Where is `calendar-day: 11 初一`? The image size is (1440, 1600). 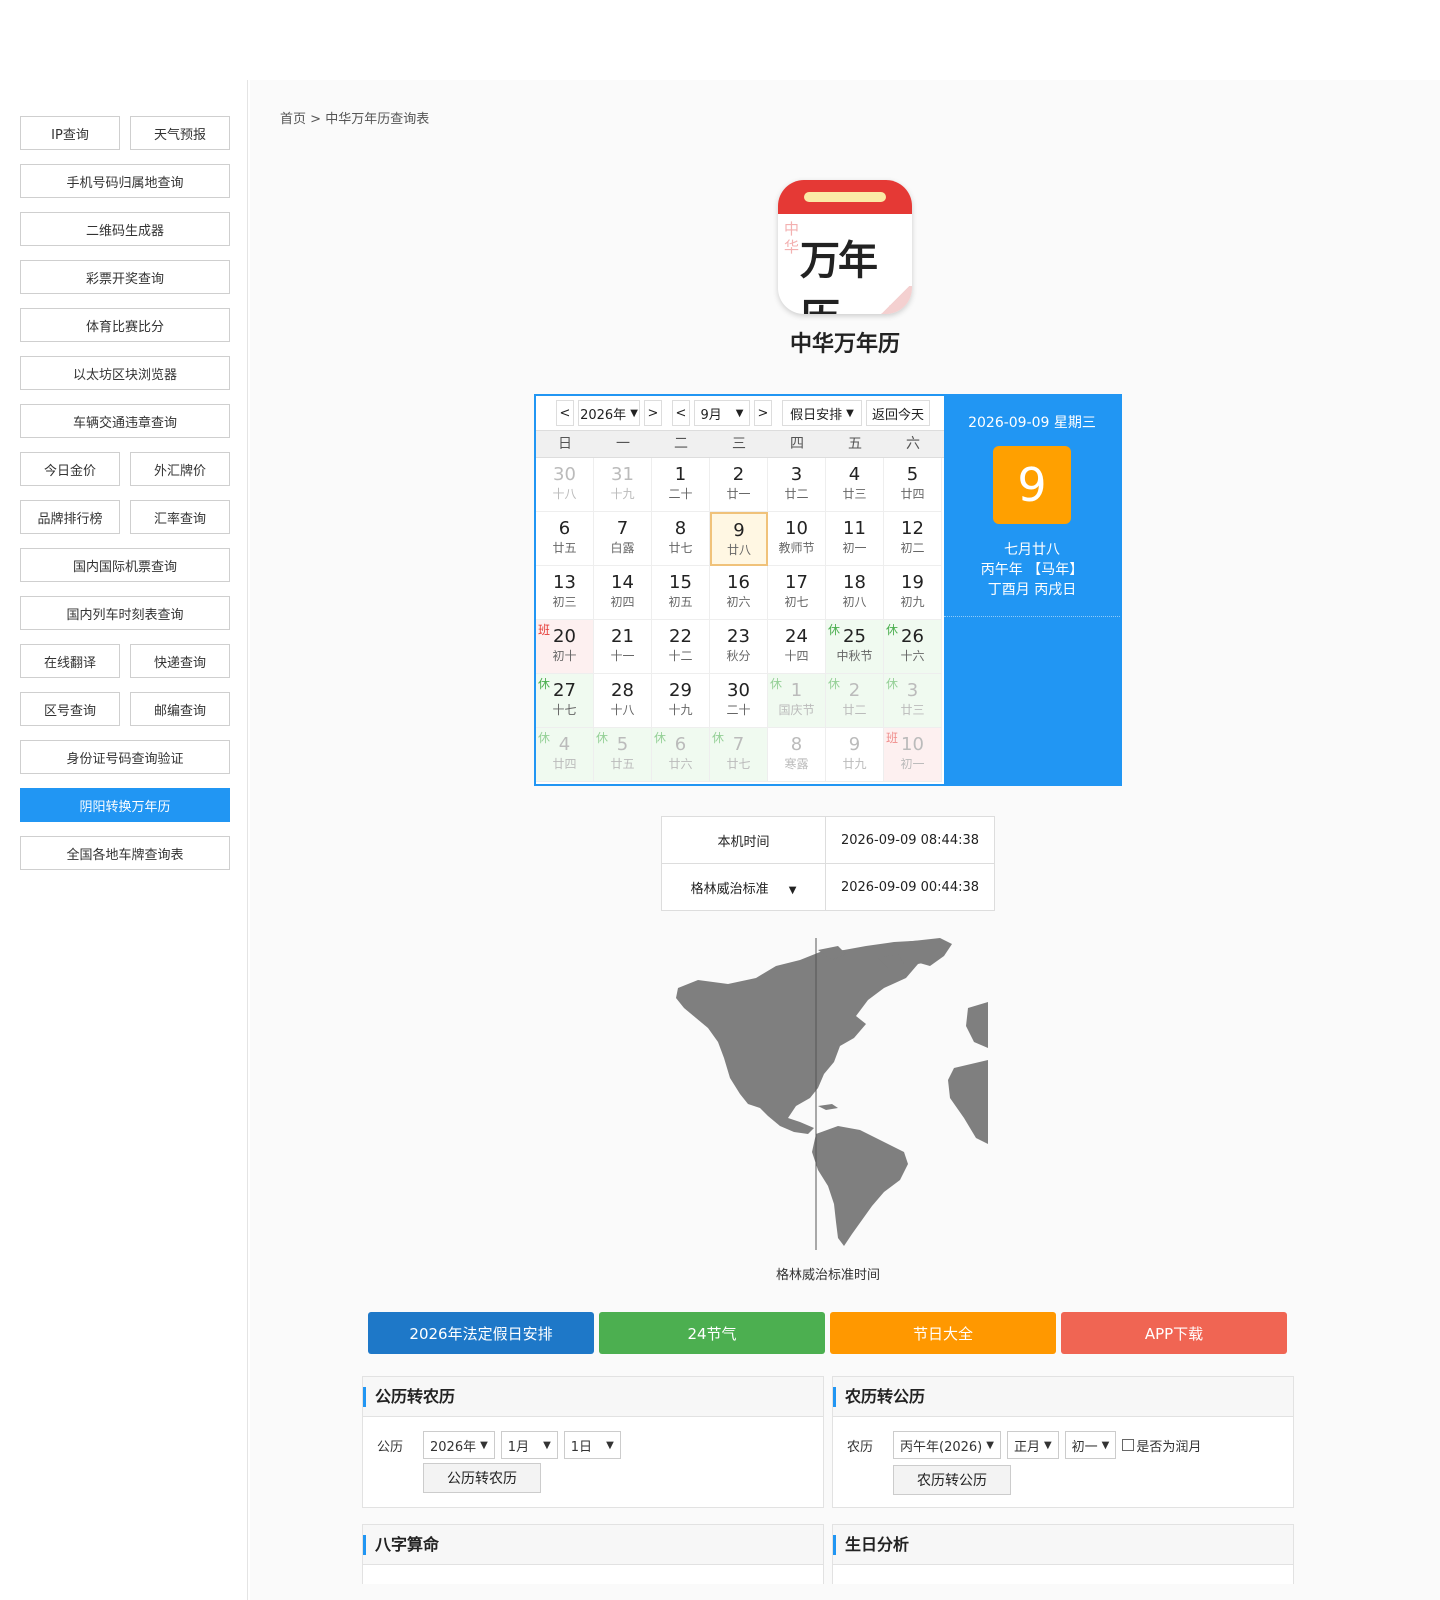
calendar-day: 11 初一 is located at coordinates (855, 539).